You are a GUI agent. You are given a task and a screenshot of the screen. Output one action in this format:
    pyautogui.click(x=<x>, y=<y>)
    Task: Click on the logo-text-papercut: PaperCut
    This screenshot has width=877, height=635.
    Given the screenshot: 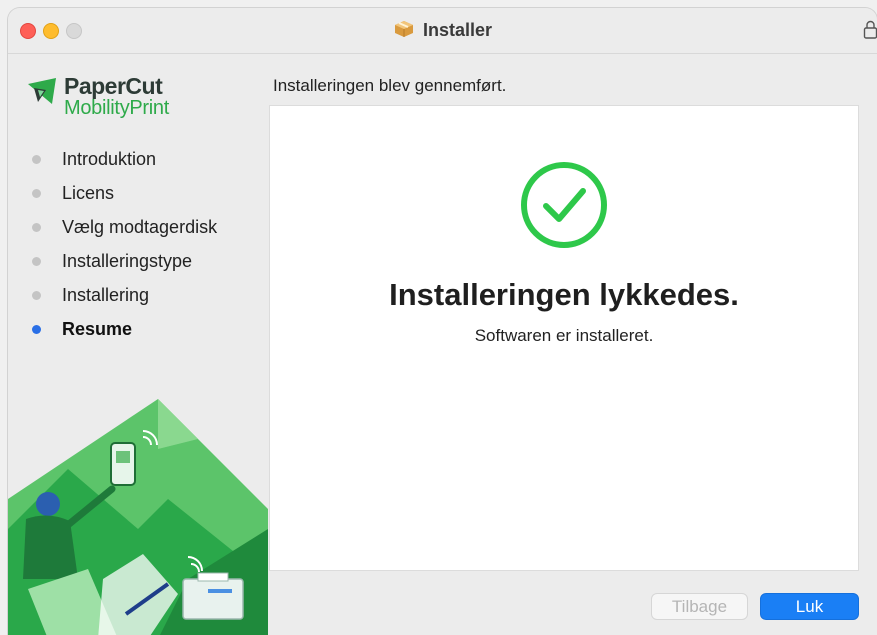 What is the action you would take?
    pyautogui.click(x=113, y=86)
    